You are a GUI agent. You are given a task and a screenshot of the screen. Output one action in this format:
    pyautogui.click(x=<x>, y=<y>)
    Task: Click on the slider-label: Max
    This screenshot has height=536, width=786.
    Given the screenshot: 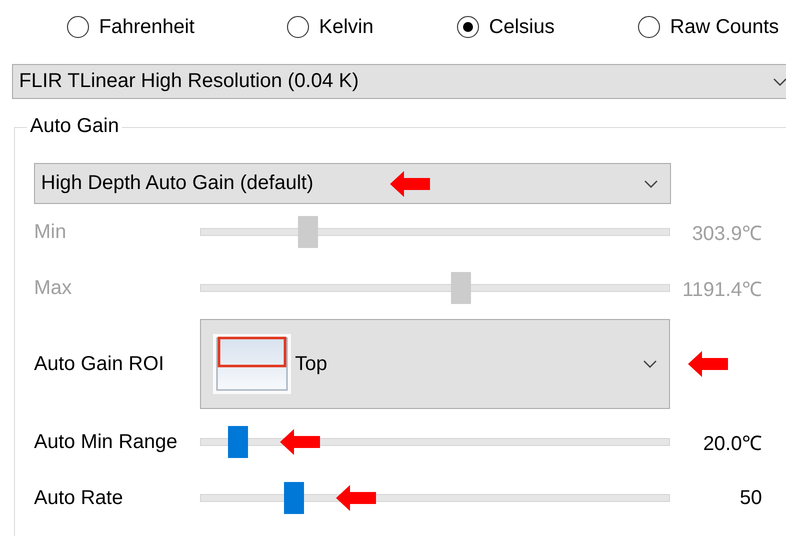 What is the action you would take?
    pyautogui.click(x=53, y=288)
    